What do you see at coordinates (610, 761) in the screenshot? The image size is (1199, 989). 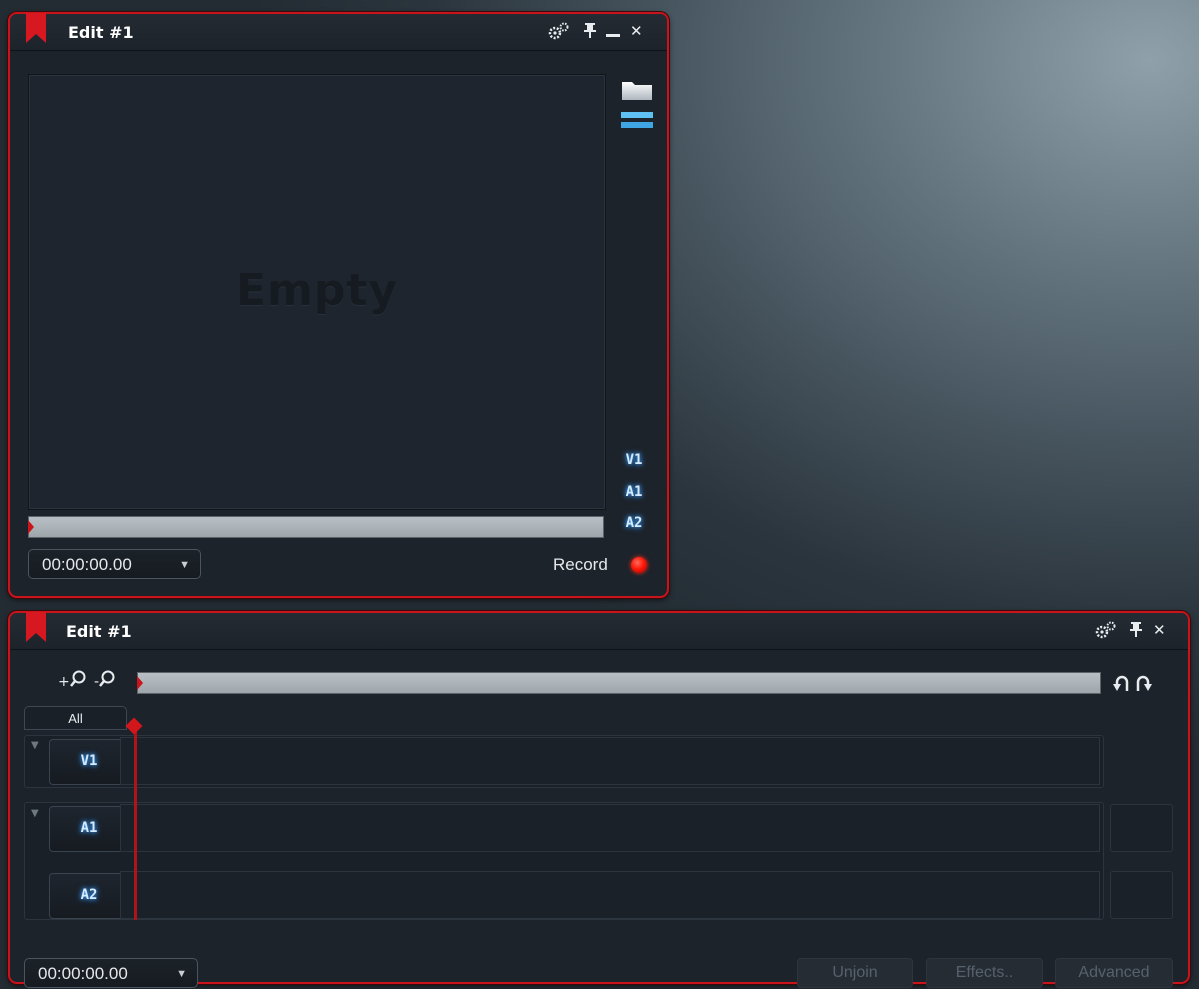 I see `track-lane-v1` at bounding box center [610, 761].